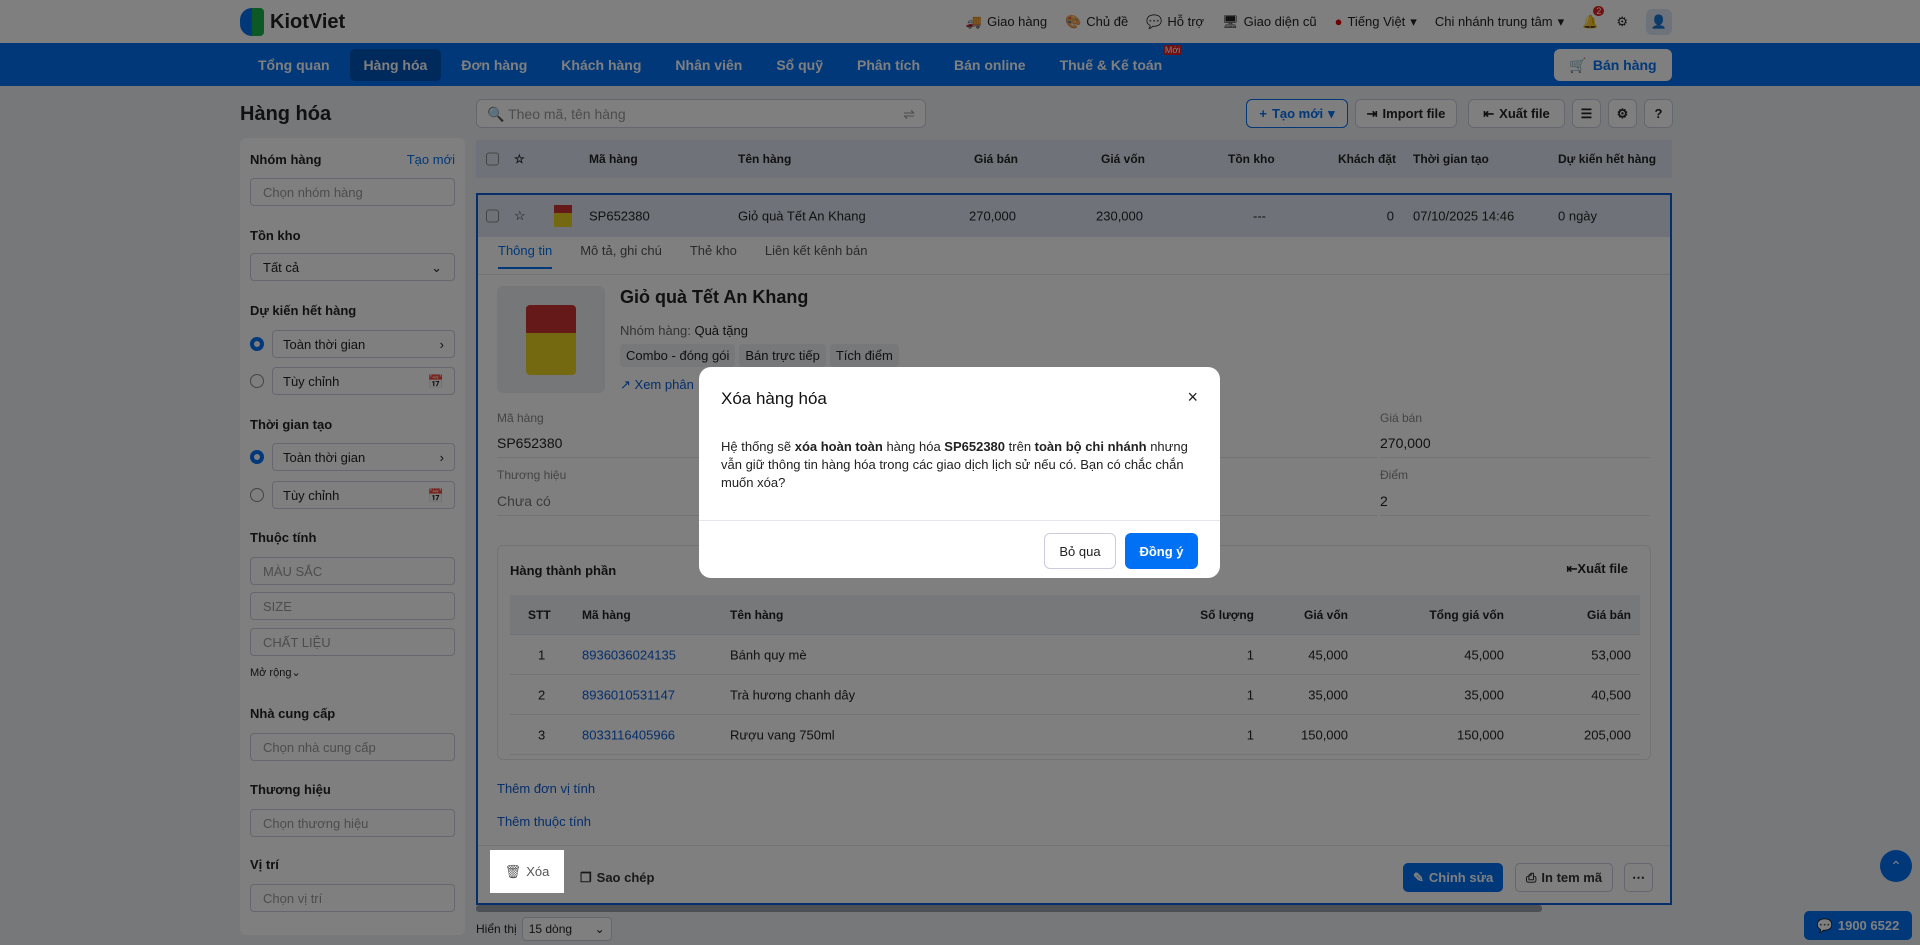 The image size is (1920, 945). What do you see at coordinates (758, 446) in the screenshot?
I see `msg-part: Hệ thống sẽ` at bounding box center [758, 446].